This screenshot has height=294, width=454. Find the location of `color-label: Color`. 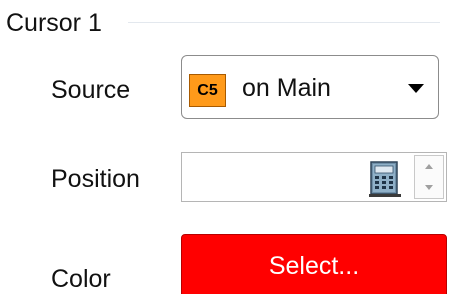

color-label: Color is located at coordinates (81, 279).